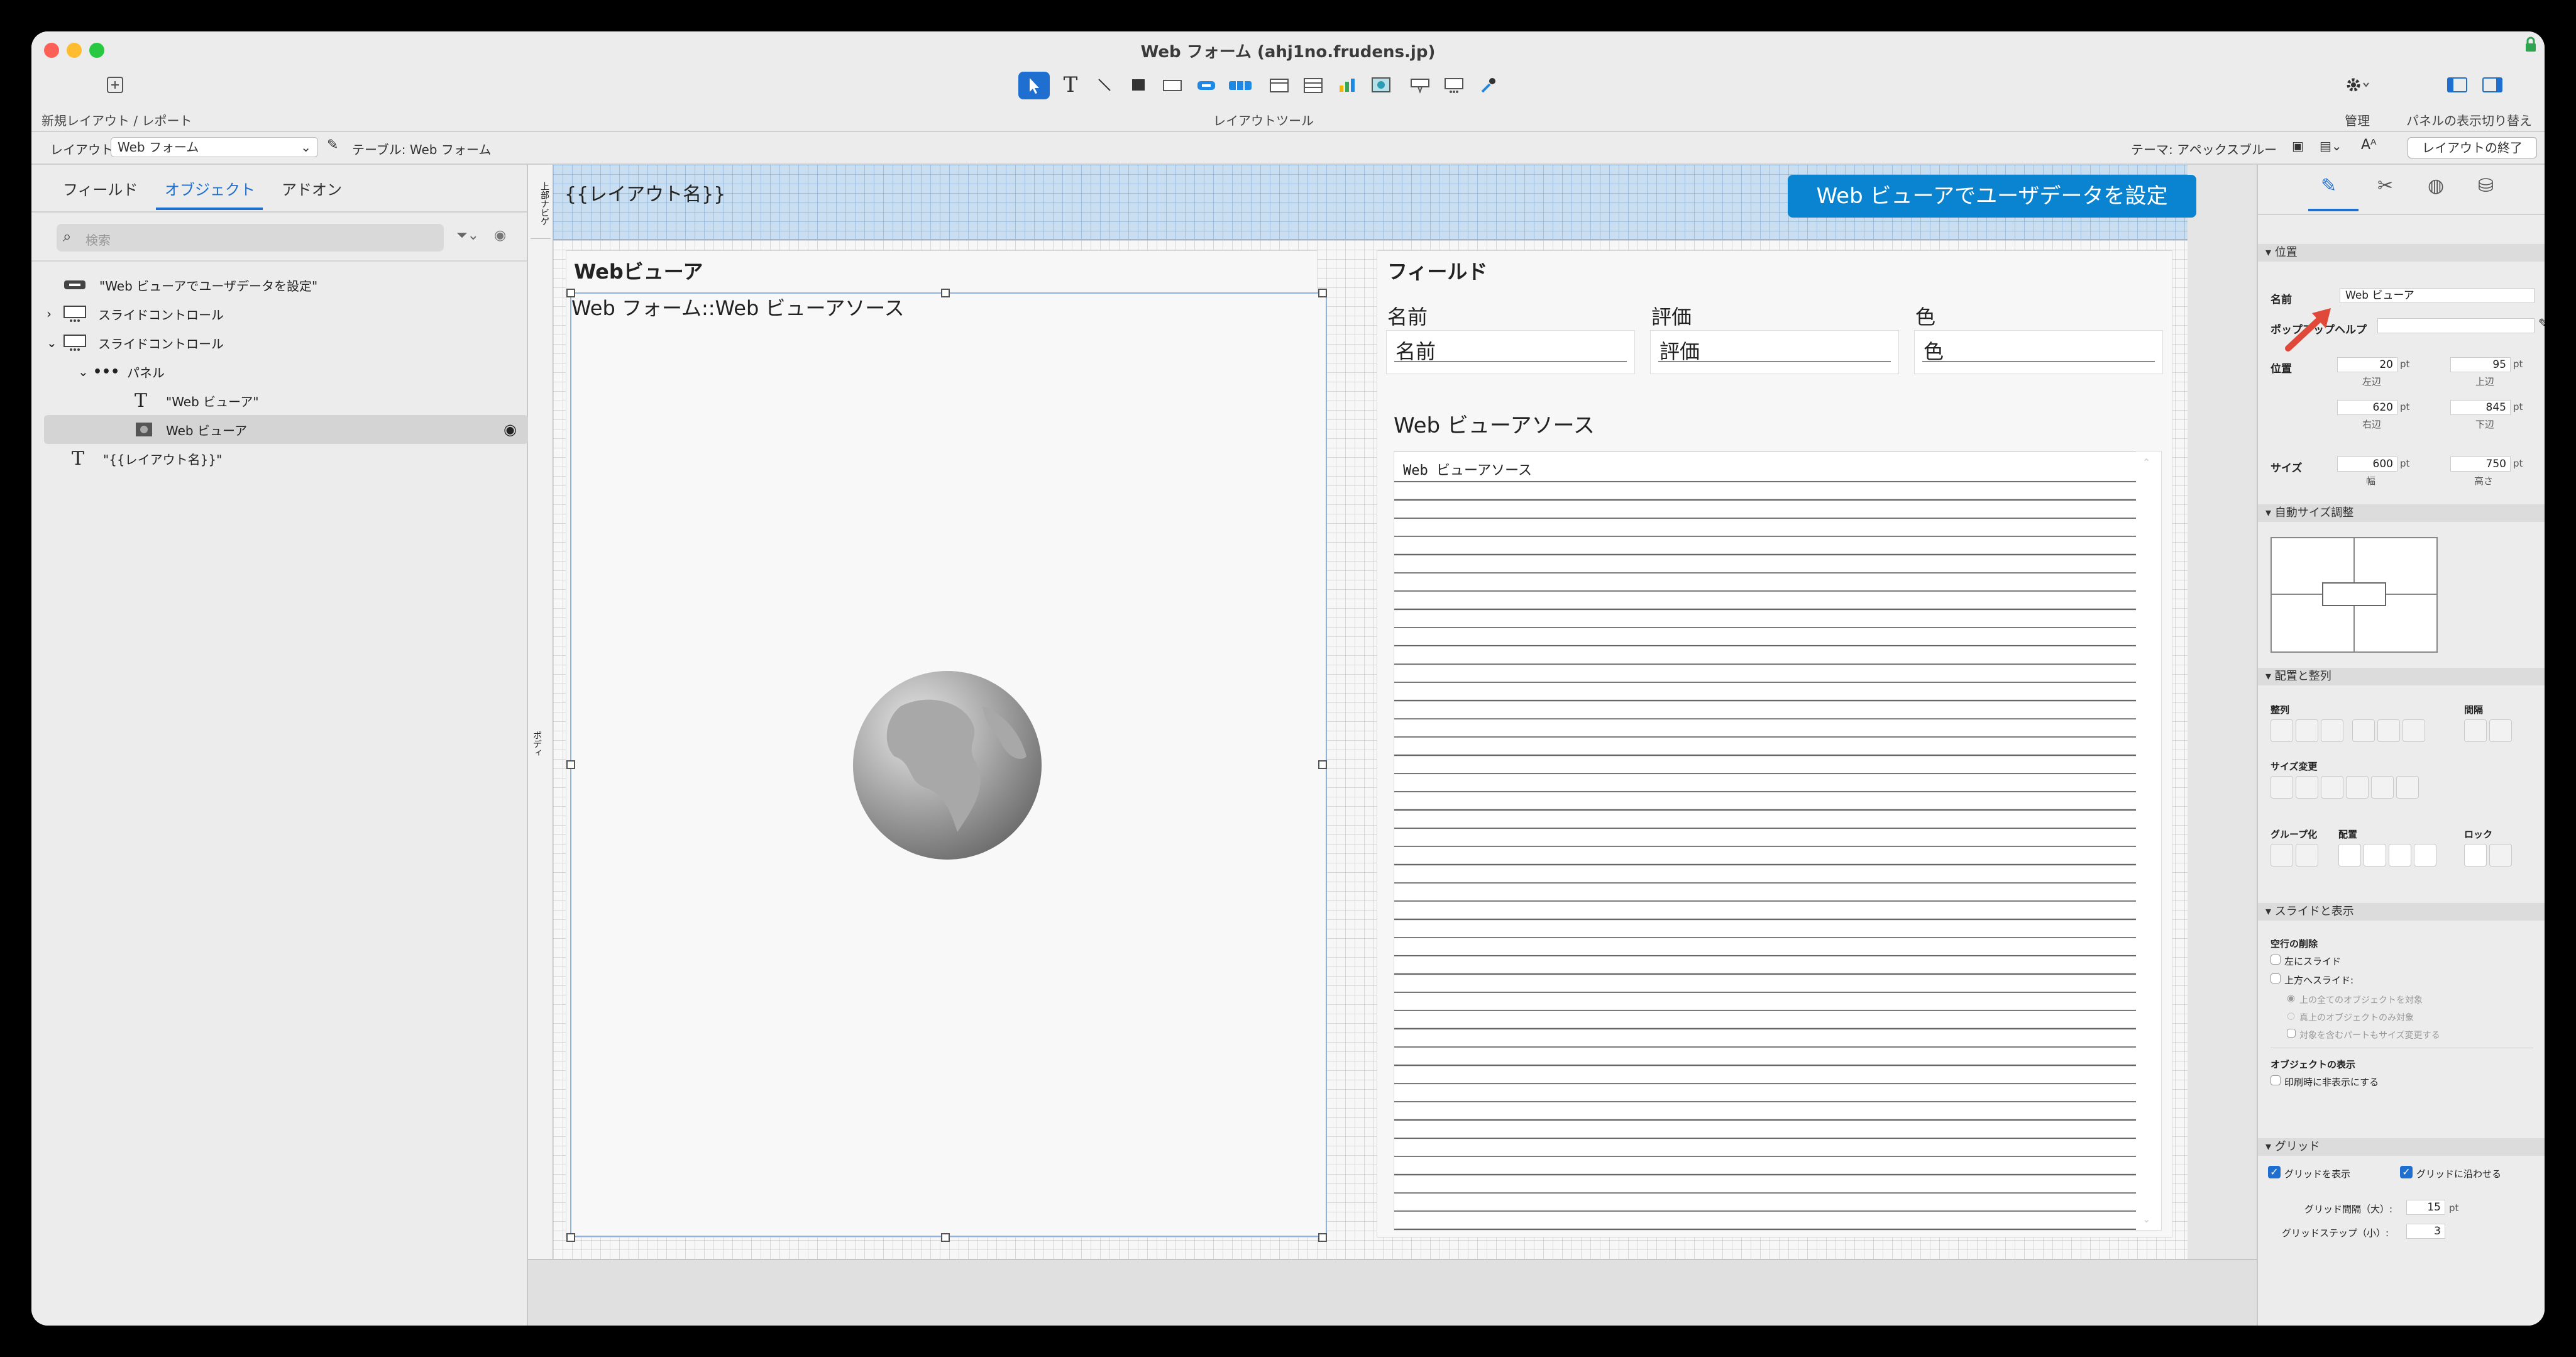 Image resolution: width=2576 pixels, height=1357 pixels. I want to click on unlock-icon, so click(2501, 855).